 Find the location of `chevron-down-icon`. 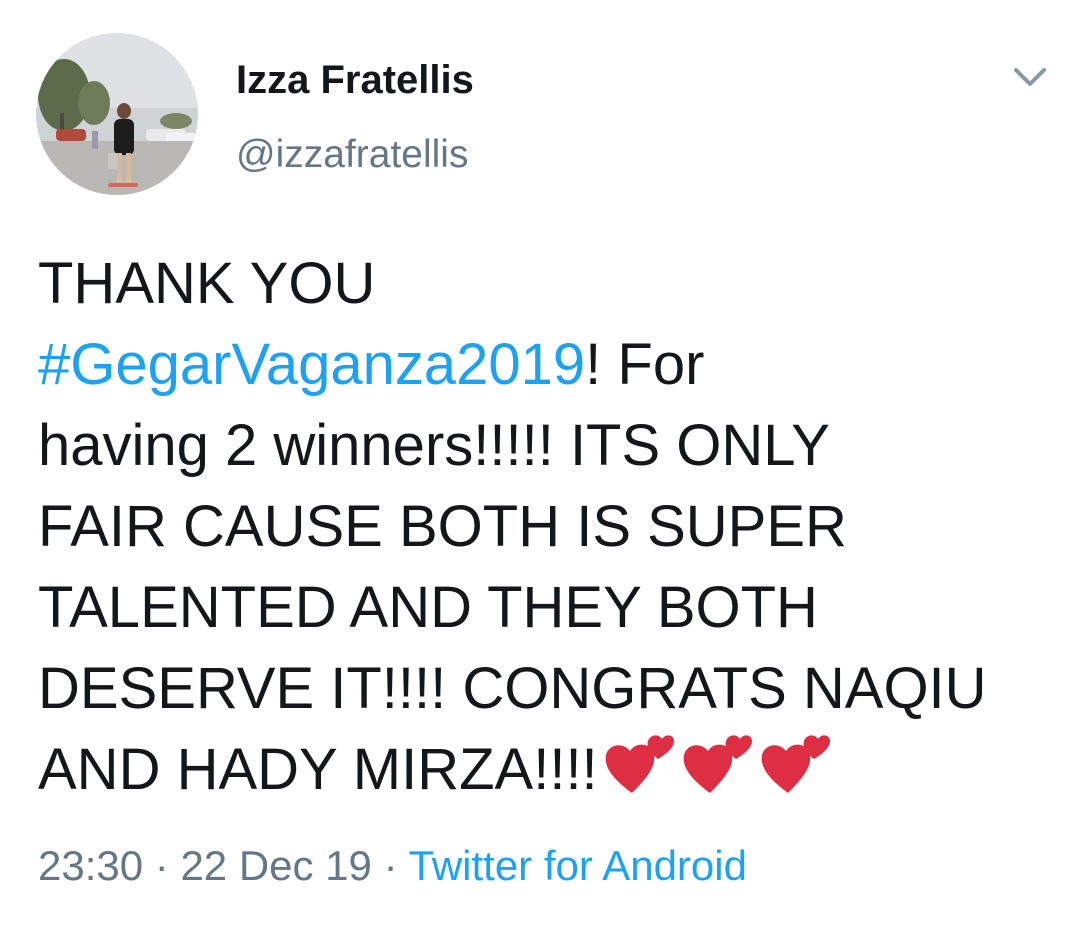

chevron-down-icon is located at coordinates (1030, 77).